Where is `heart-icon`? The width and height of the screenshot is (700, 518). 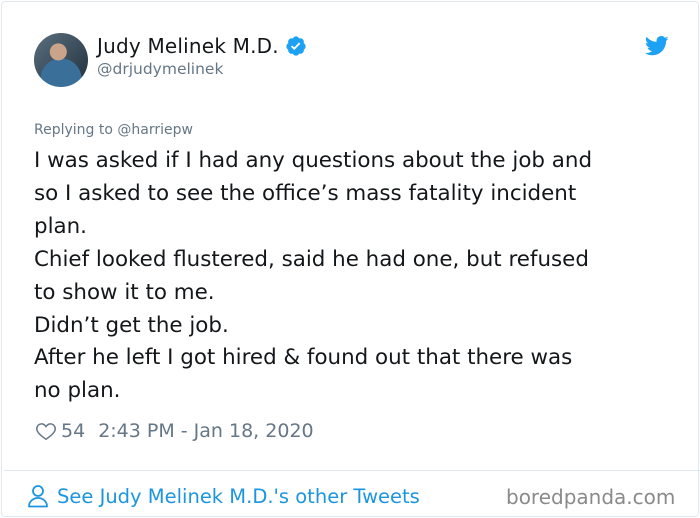
heart-icon is located at coordinates (46, 431).